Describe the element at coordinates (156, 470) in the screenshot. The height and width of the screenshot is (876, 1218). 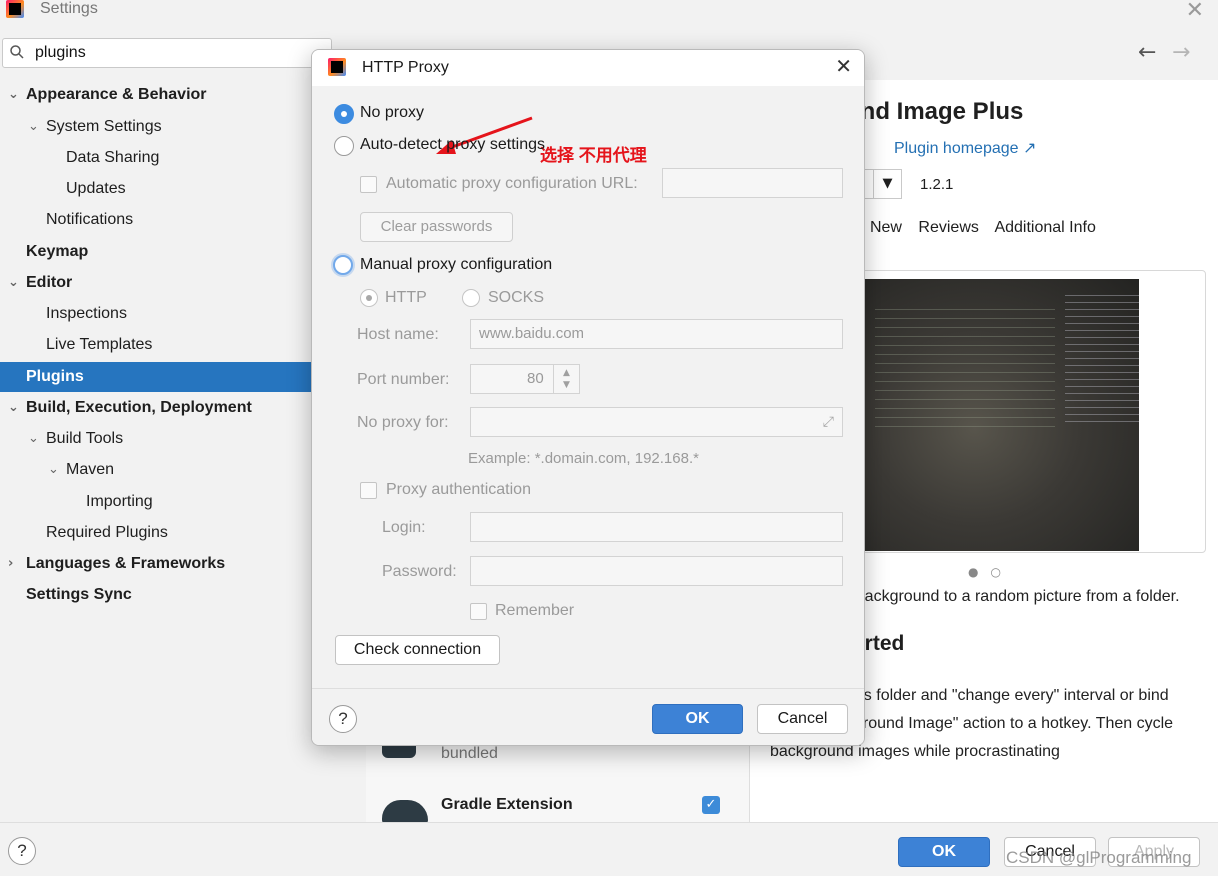
I see `tree-item-maven: ⌄ Maven` at that location.